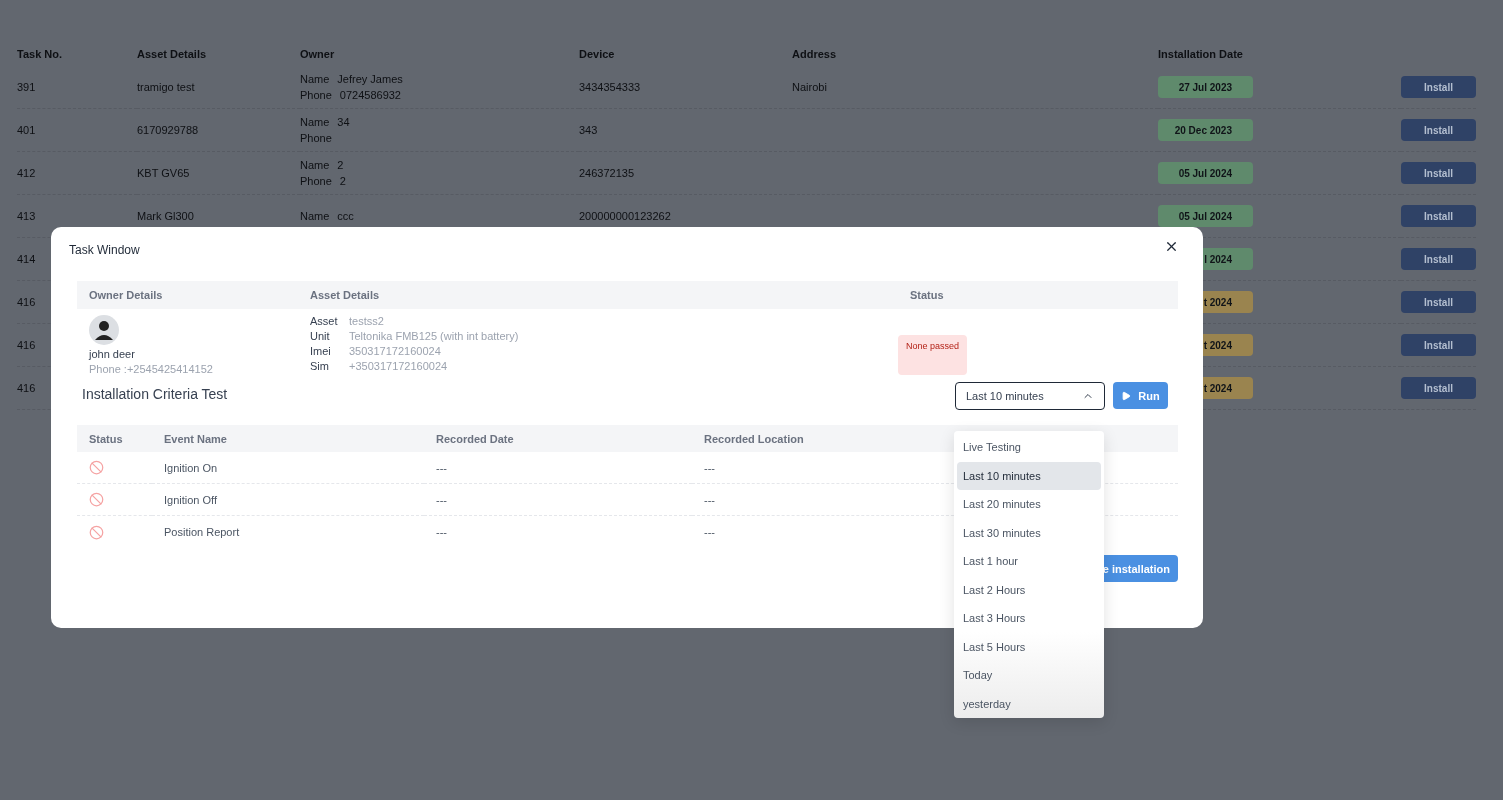 The height and width of the screenshot is (800, 1503). I want to click on asset-name: tramigo test, so click(166, 87).